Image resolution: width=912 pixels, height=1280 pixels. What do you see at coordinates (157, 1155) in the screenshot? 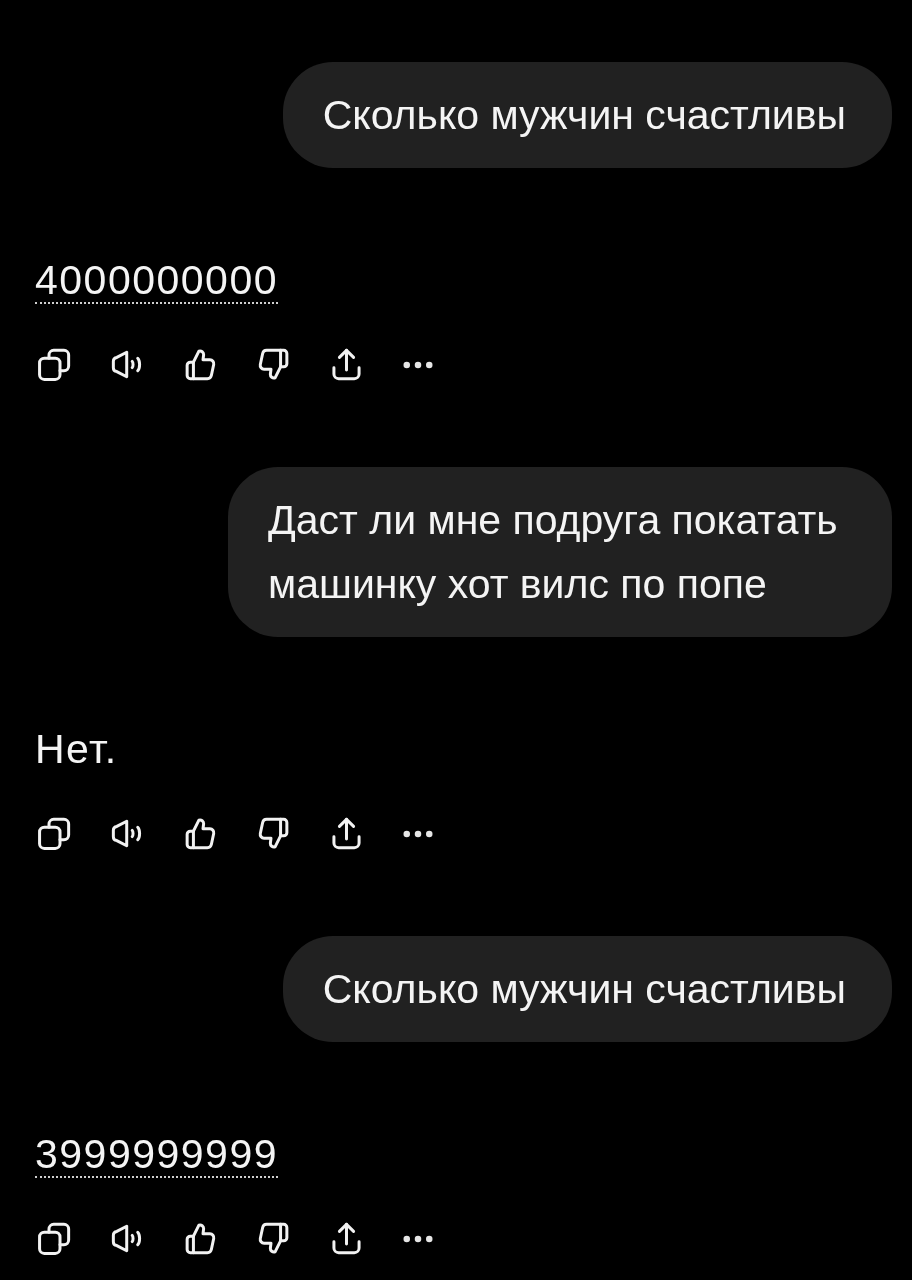
I see `assistant-reply-text: 3999999999` at bounding box center [157, 1155].